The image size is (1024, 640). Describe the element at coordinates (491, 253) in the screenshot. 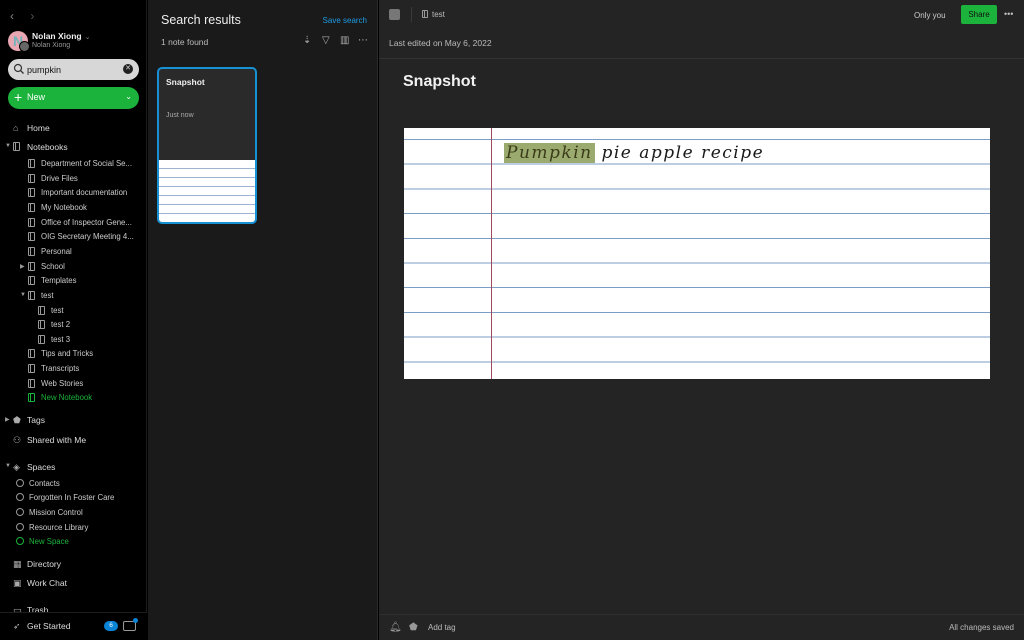

I see `paper-margin-line` at that location.